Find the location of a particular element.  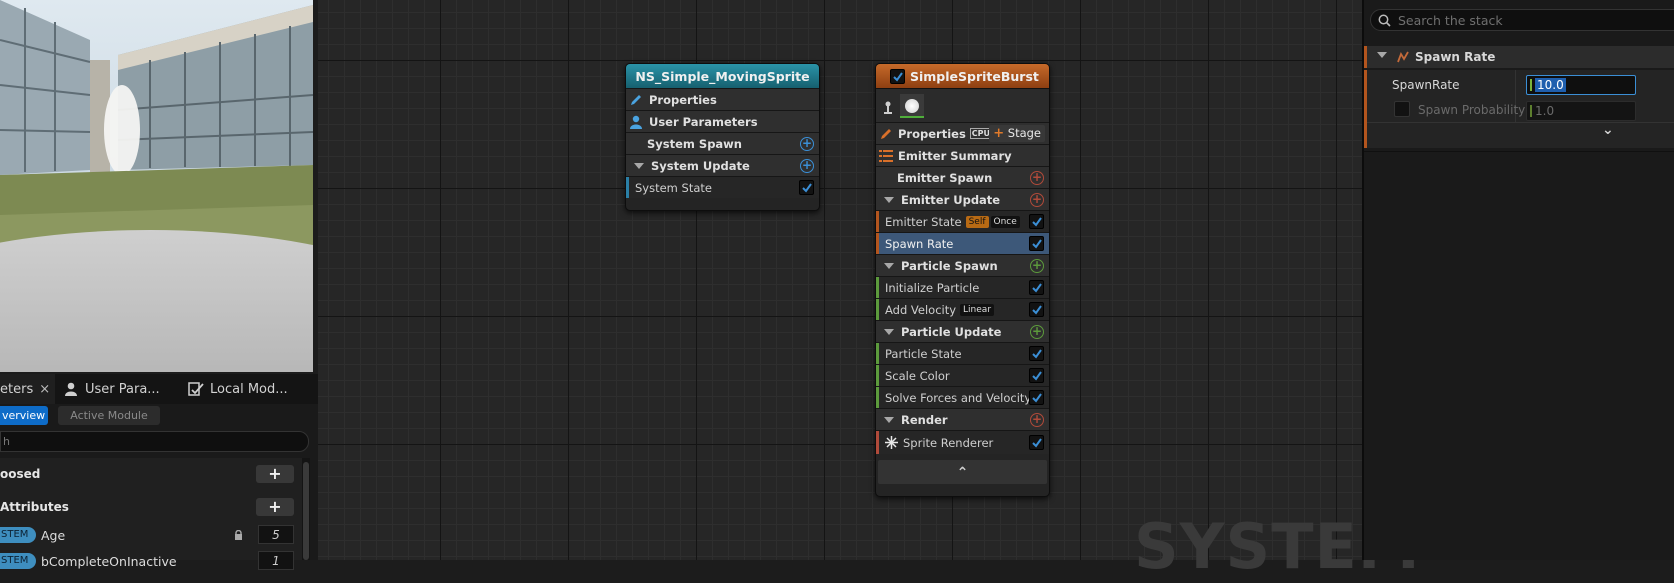

viewport-scene-image is located at coordinates (156, 186).